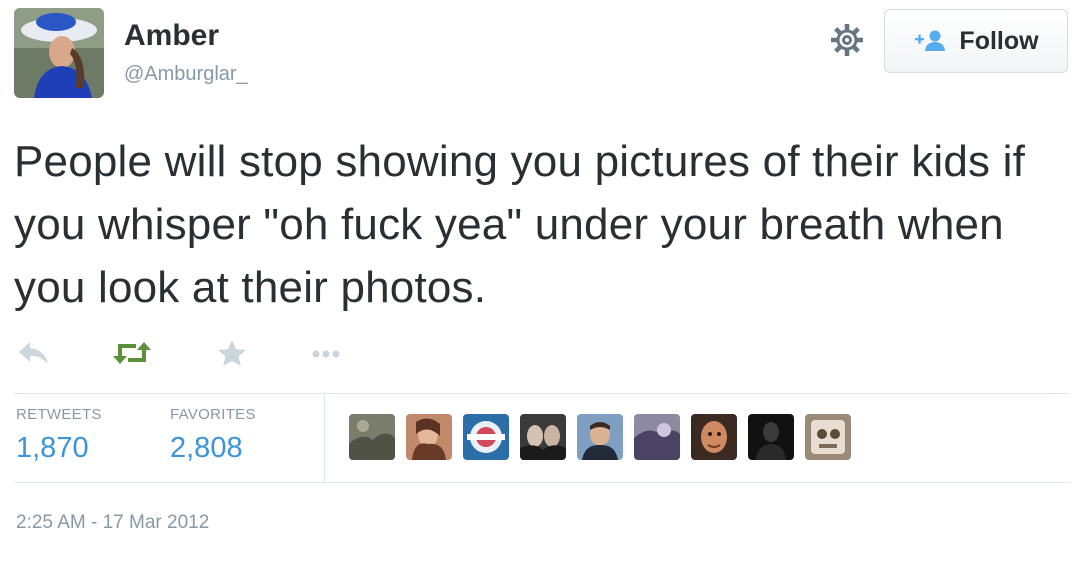 This screenshot has width=1080, height=567. What do you see at coordinates (33, 355) in the screenshot?
I see `reply-icon` at bounding box center [33, 355].